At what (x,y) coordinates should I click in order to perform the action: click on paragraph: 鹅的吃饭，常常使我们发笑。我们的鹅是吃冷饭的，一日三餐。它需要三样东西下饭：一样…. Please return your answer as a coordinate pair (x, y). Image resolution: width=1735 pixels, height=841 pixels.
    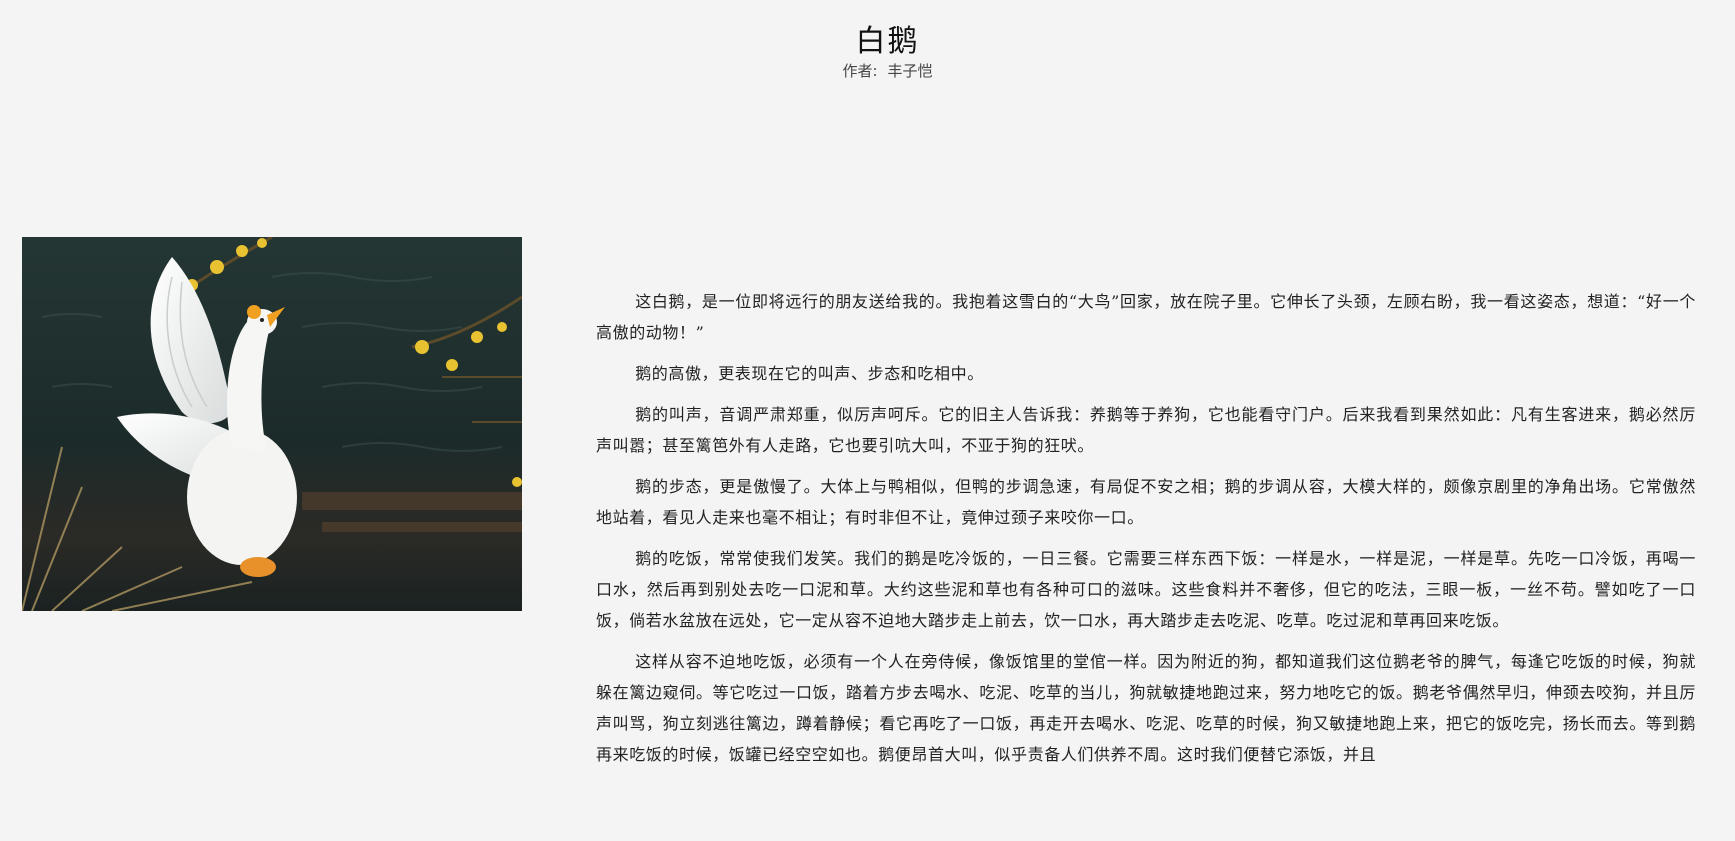
    Looking at the image, I should click on (1146, 589).